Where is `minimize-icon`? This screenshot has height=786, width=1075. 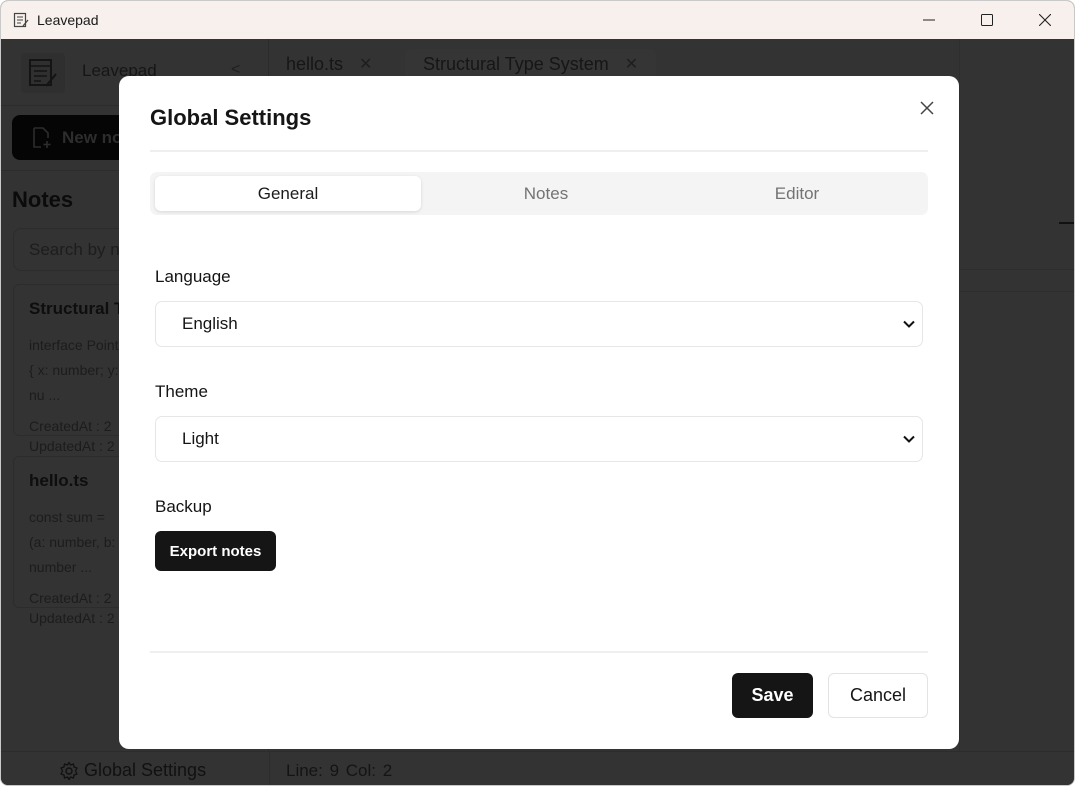 minimize-icon is located at coordinates (929, 20).